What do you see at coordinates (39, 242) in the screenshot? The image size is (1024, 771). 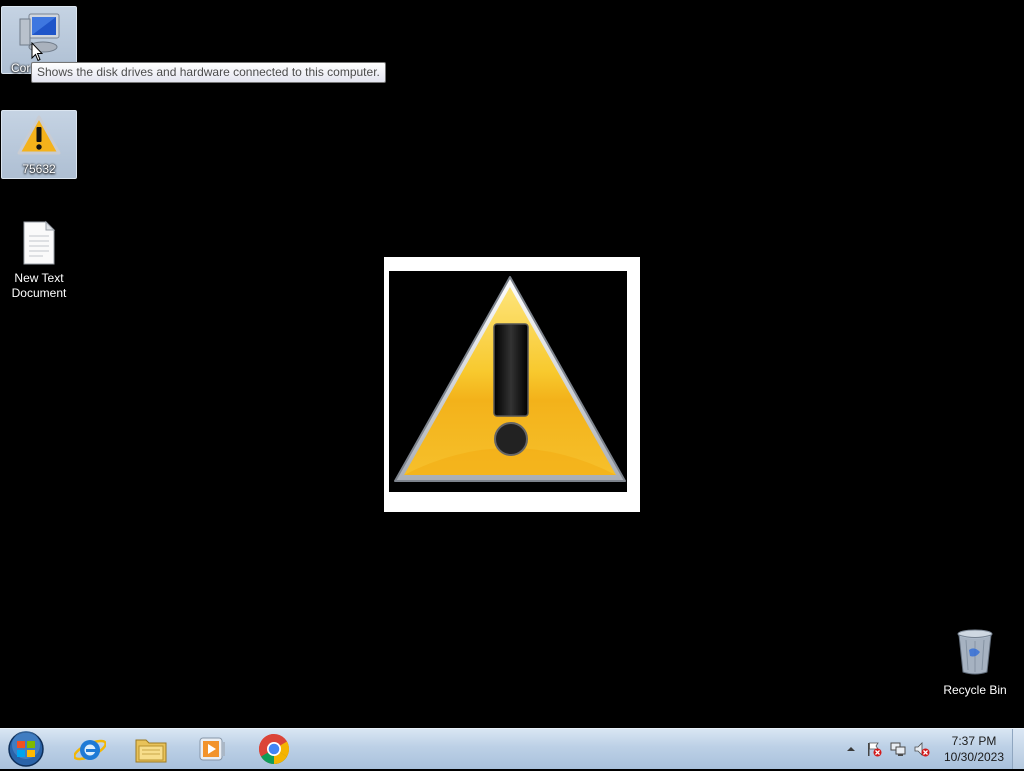 I see `text-document-icon` at bounding box center [39, 242].